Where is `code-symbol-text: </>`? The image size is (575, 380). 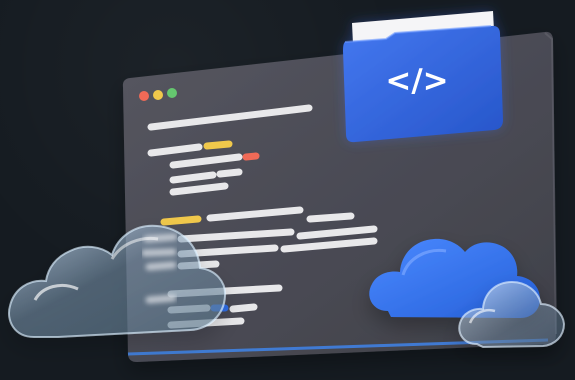
code-symbol-text: </> is located at coordinates (416, 81).